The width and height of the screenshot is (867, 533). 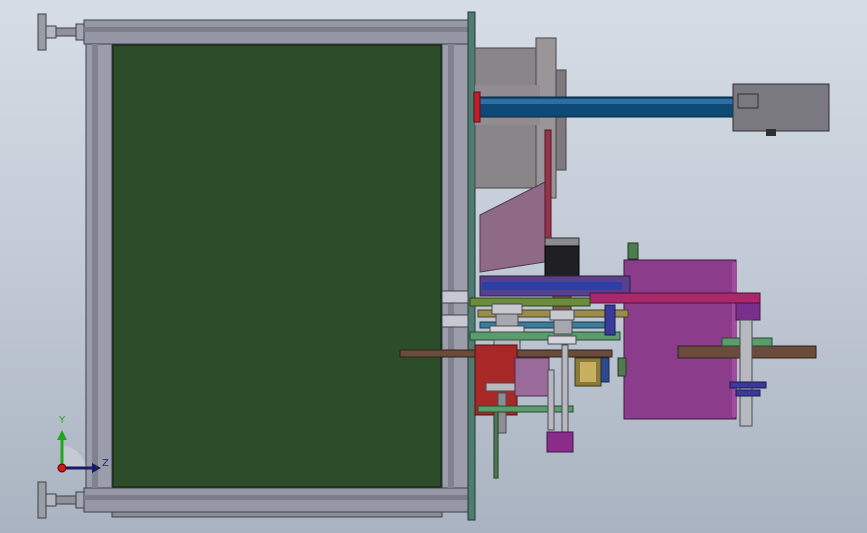 What do you see at coordinates (551, 400) in the screenshot?
I see `guide-pin` at bounding box center [551, 400].